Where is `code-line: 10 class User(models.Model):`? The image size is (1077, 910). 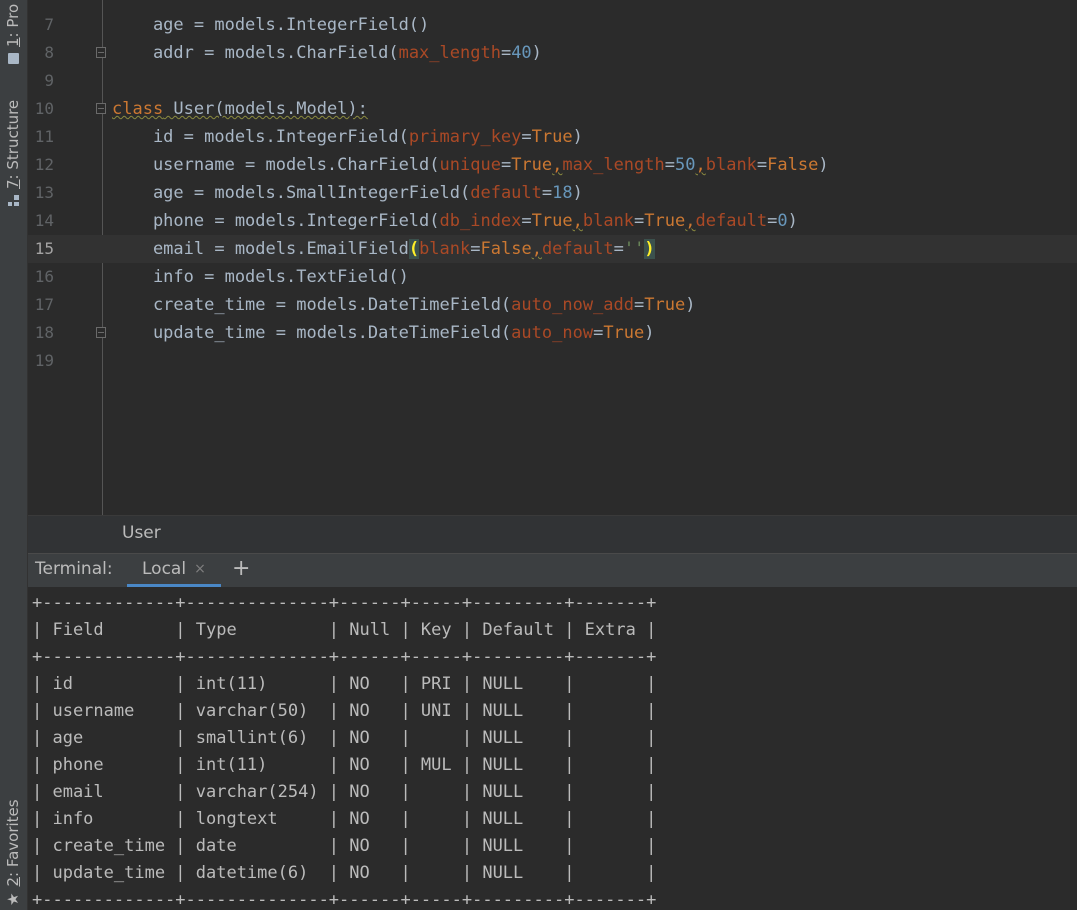 code-line: 10 class User(models.Model): is located at coordinates (552, 109).